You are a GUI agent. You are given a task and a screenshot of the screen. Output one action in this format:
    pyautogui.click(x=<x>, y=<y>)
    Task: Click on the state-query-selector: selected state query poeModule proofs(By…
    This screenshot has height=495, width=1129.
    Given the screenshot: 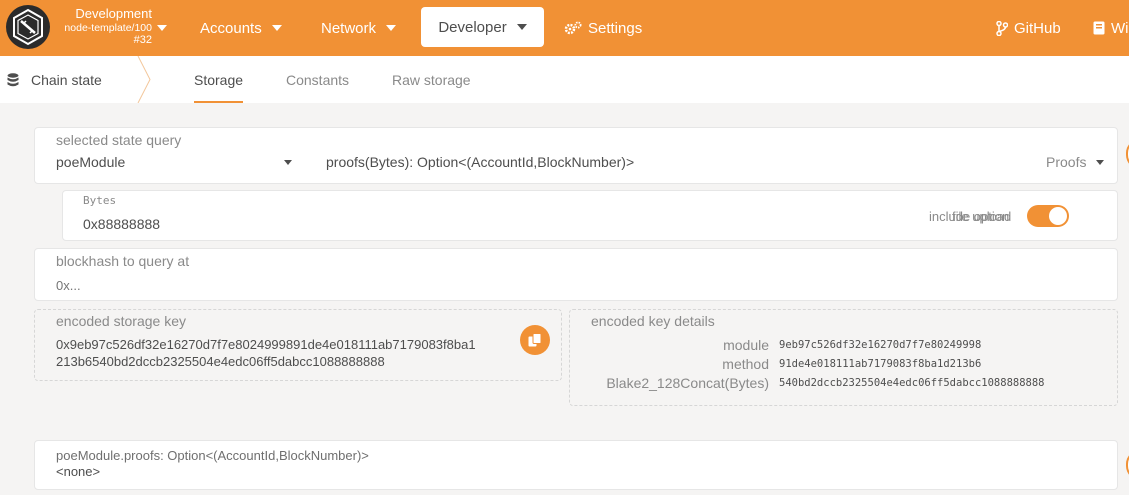 What is the action you would take?
    pyautogui.click(x=576, y=155)
    